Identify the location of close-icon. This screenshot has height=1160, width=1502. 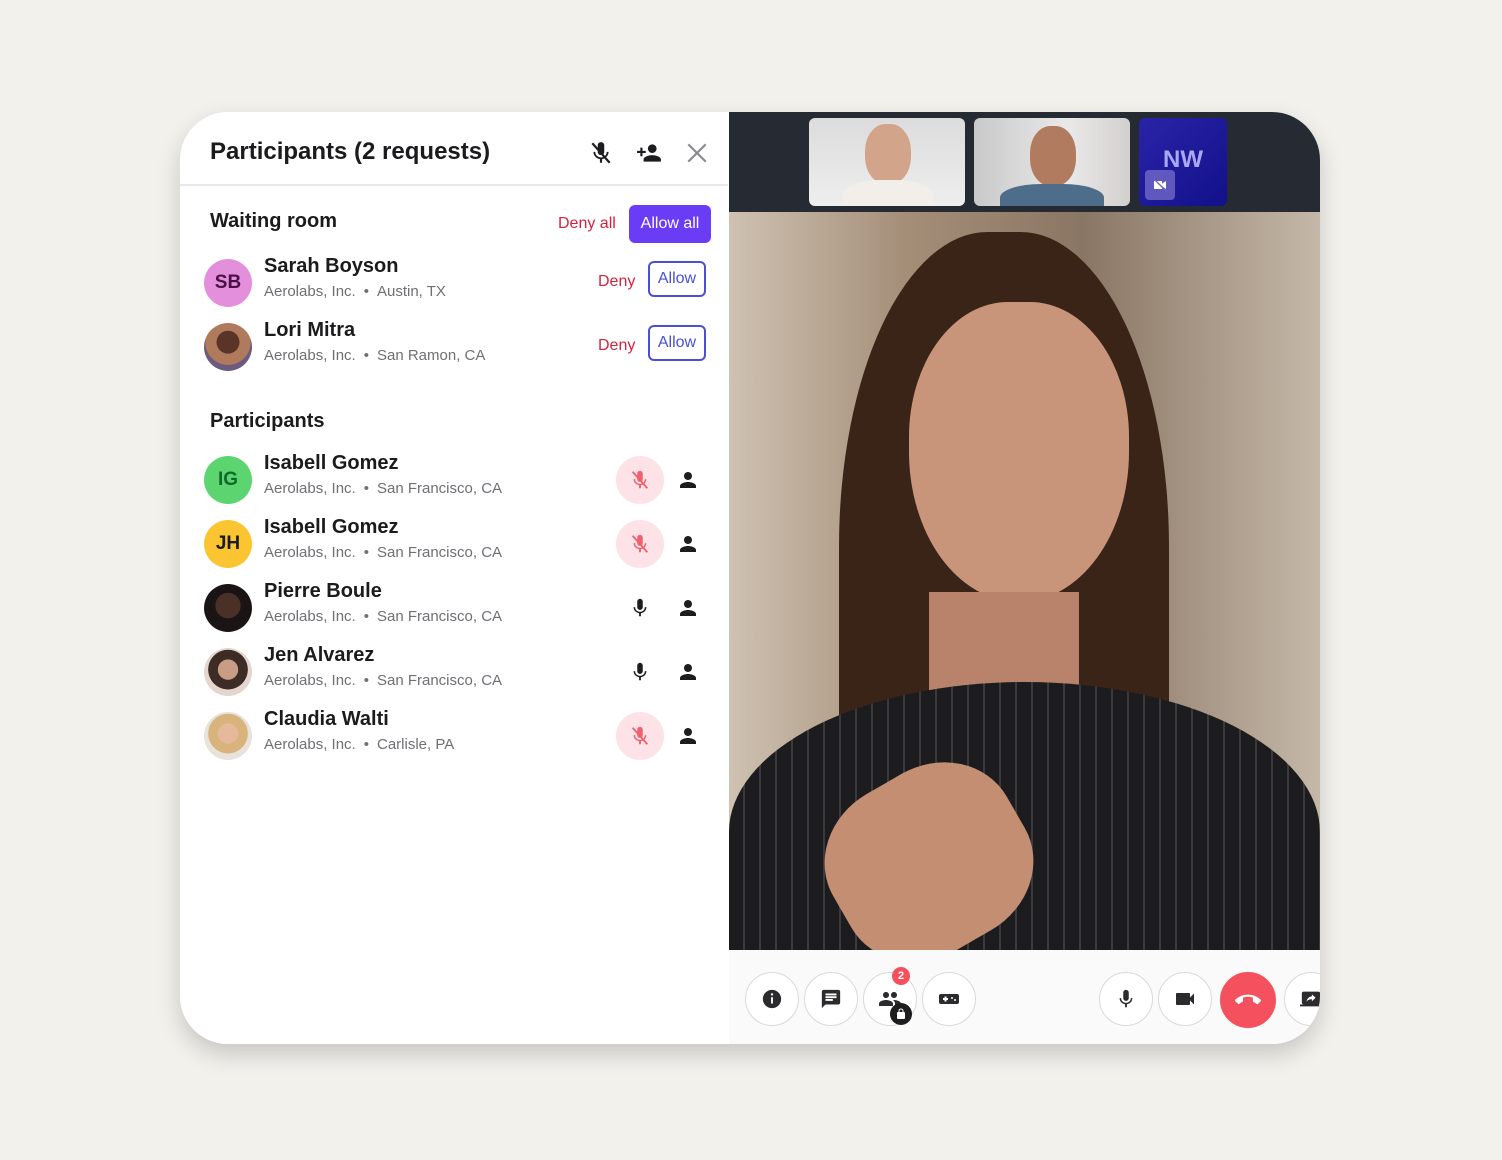
(697, 153).